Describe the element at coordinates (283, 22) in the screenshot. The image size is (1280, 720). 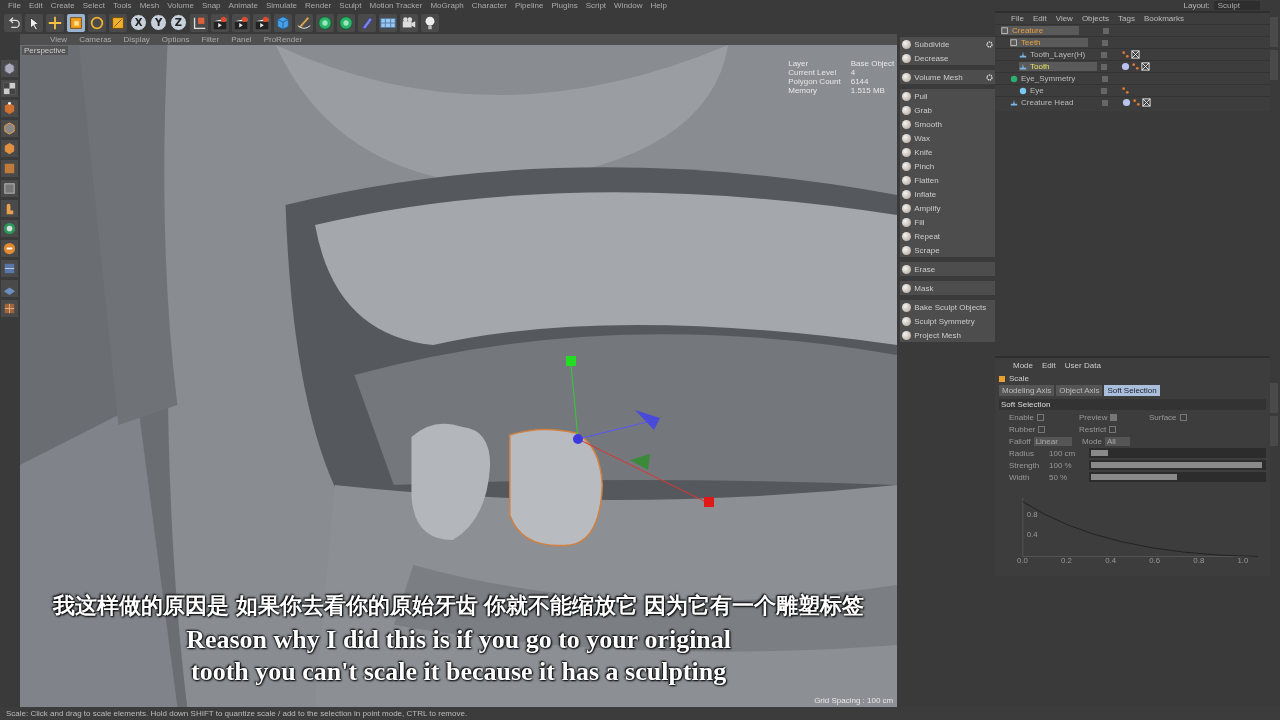
I see `cube-tool-button` at that location.